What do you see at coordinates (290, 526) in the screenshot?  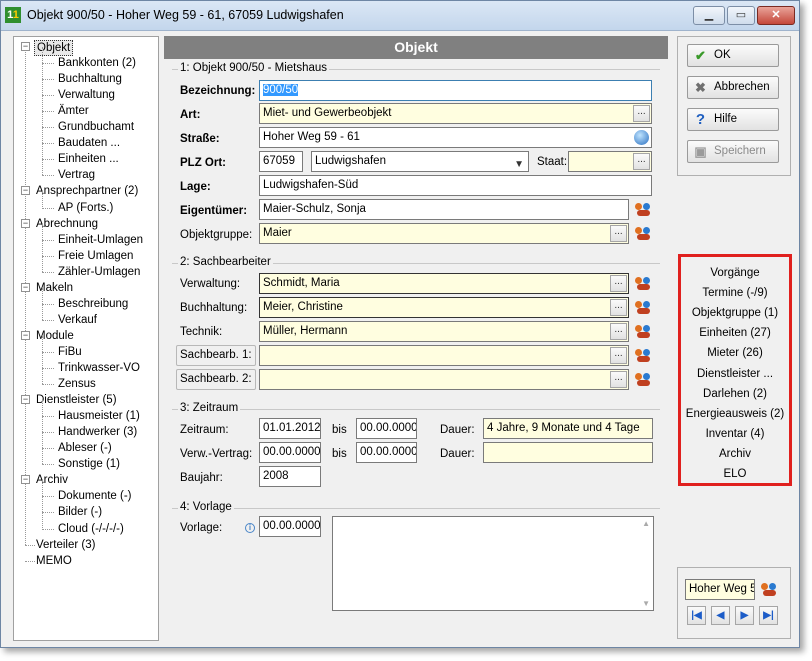 I see `vorlage-date-field: 00.00.0000` at bounding box center [290, 526].